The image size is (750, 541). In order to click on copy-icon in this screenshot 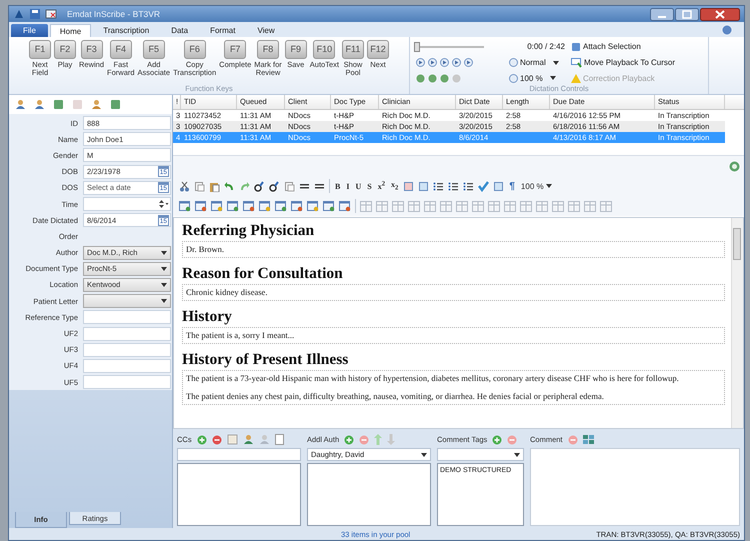, I will do `click(199, 186)`.